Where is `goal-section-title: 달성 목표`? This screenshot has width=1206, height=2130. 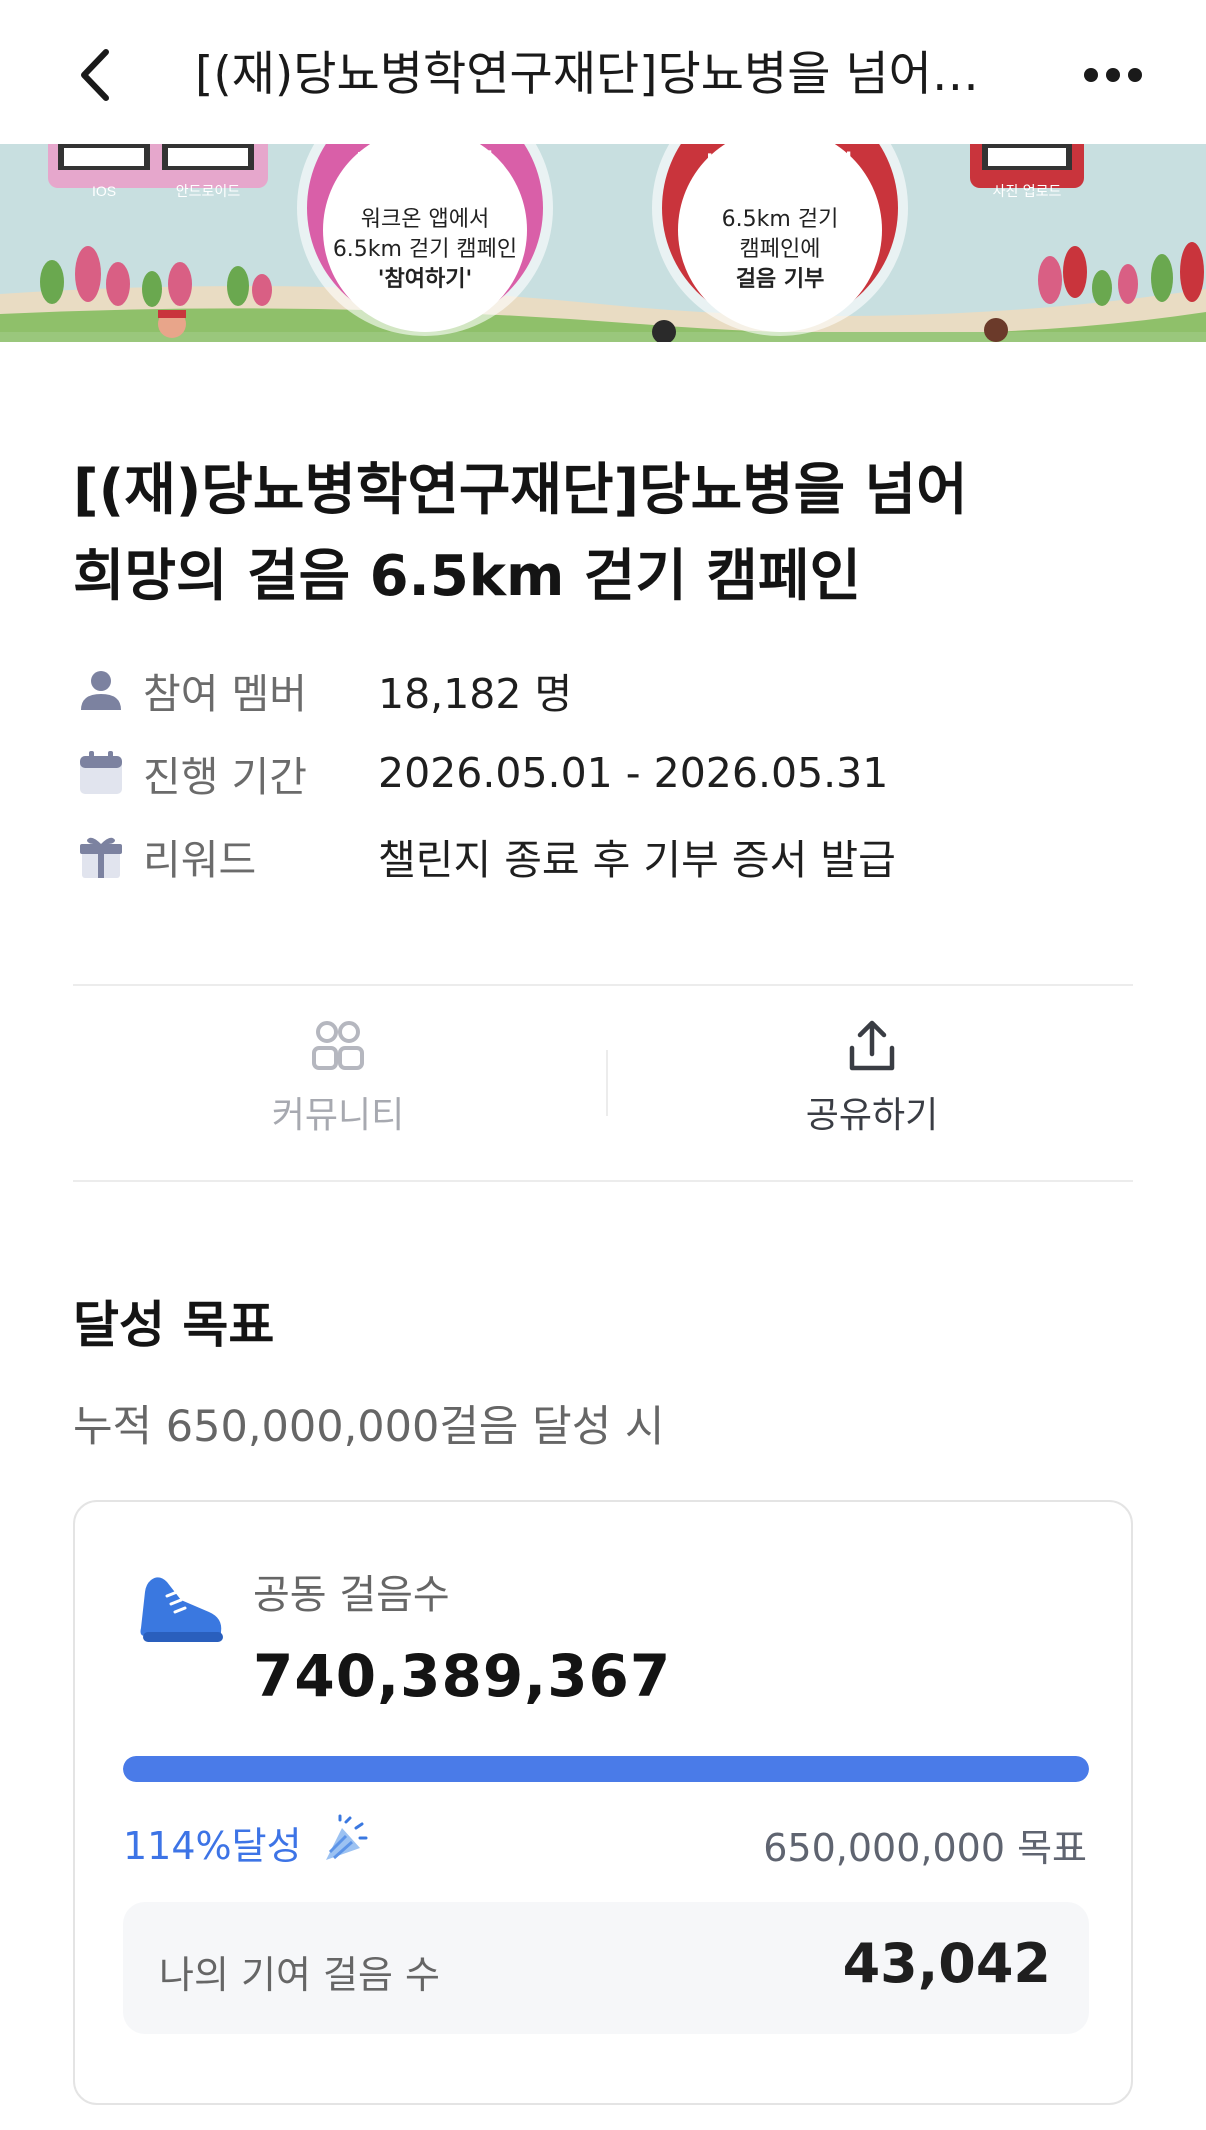
goal-section-title: 달성 목표 is located at coordinates (174, 1325).